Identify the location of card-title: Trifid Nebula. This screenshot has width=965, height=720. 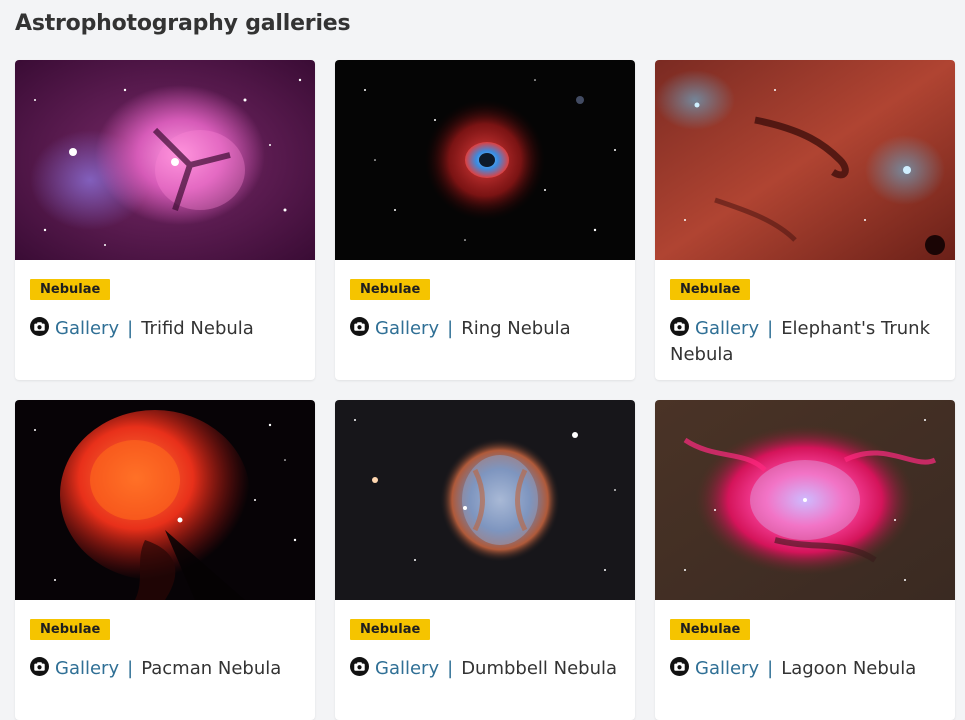
(197, 328).